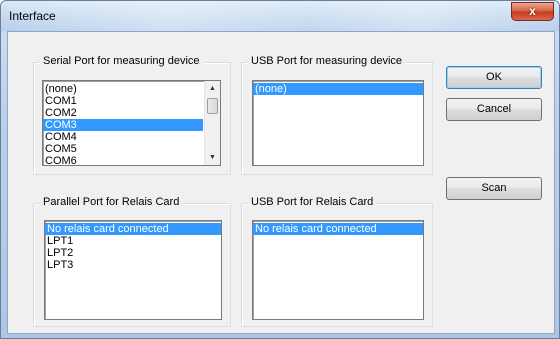  What do you see at coordinates (32, 16) in the screenshot?
I see `window-title: Interface` at bounding box center [32, 16].